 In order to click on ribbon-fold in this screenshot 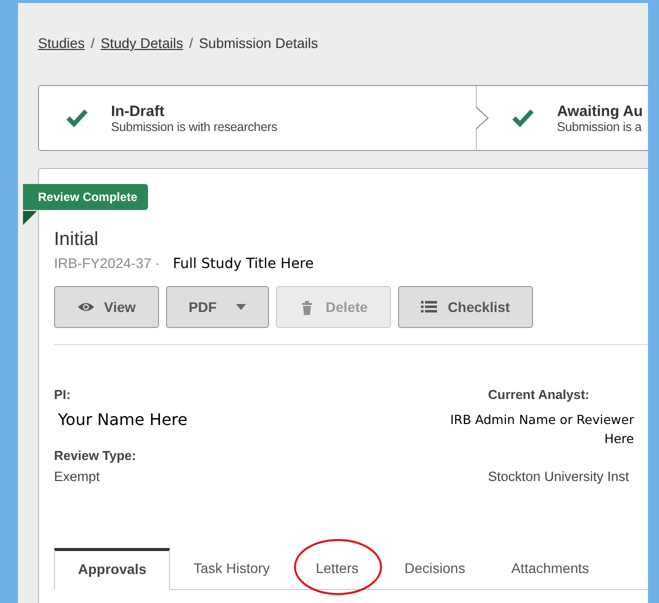, I will do `click(30, 218)`.